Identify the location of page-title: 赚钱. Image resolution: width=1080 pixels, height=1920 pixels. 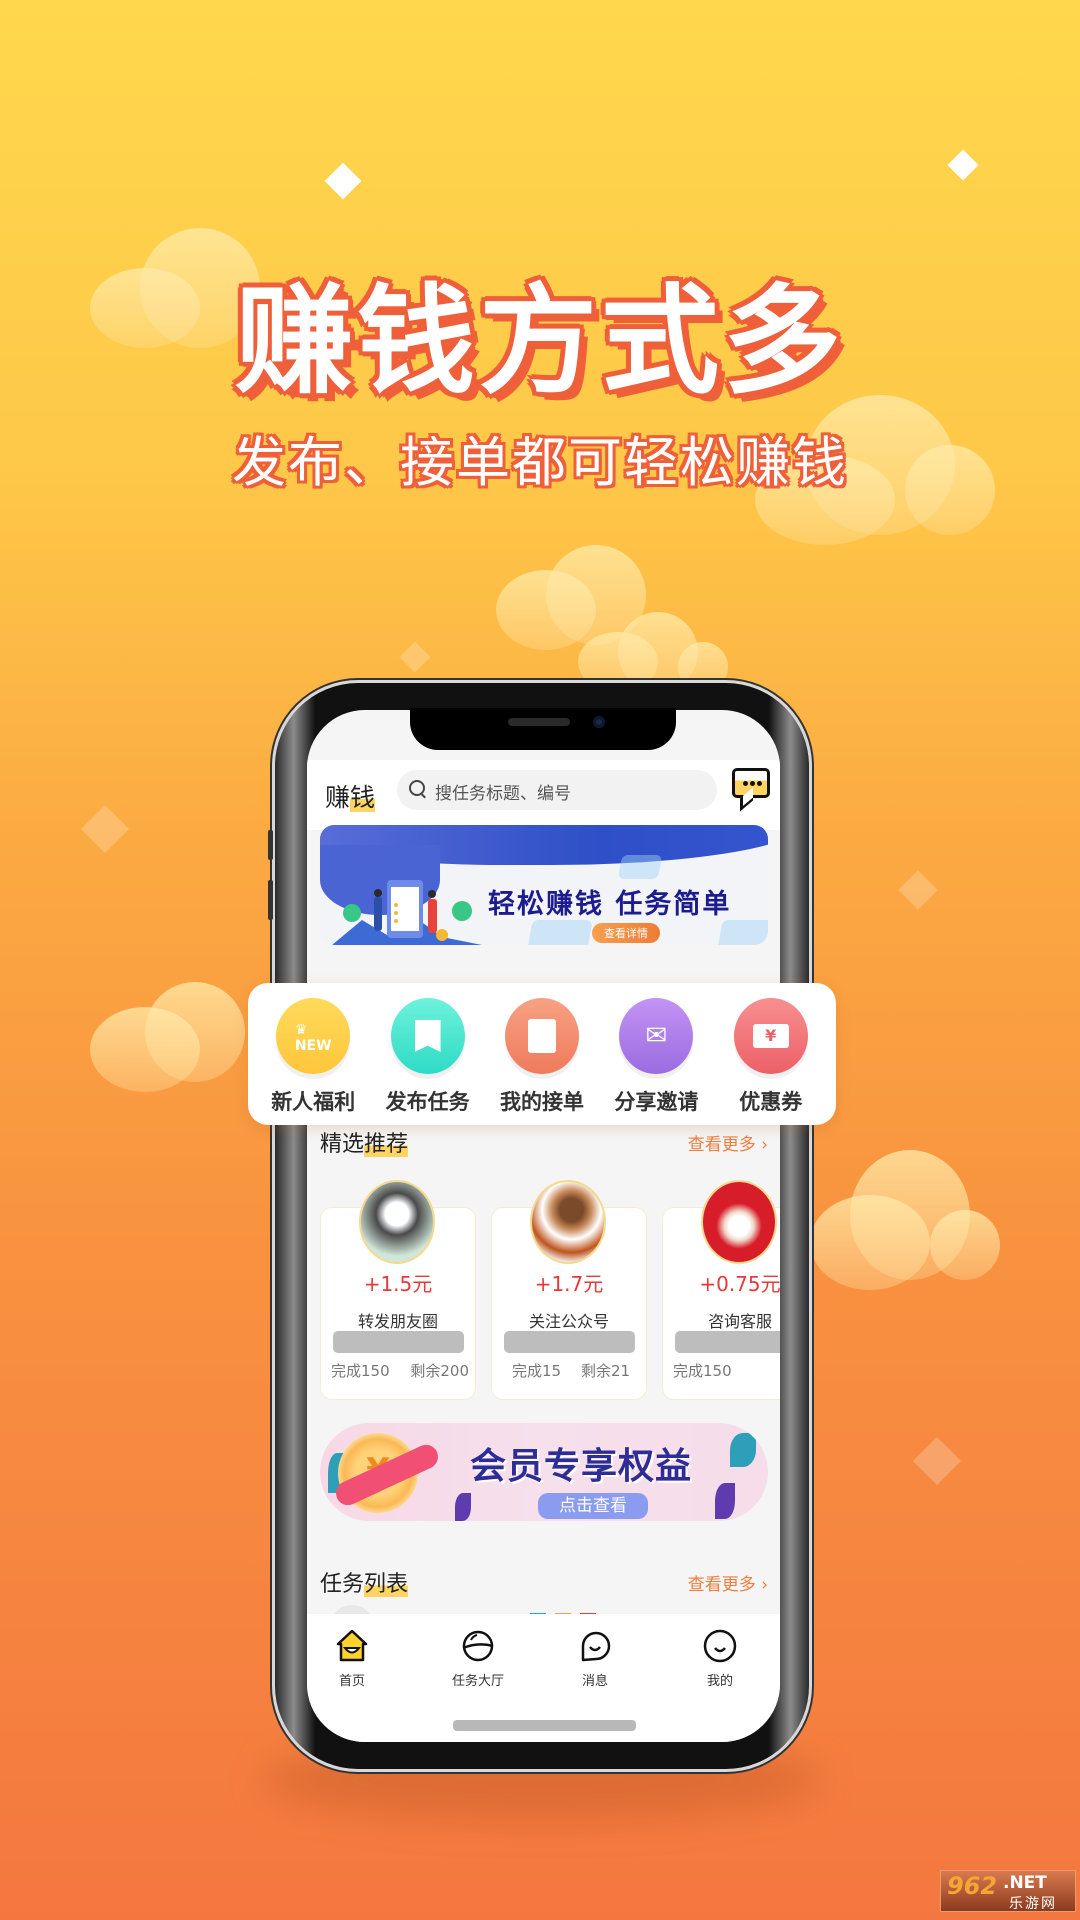
(350, 796).